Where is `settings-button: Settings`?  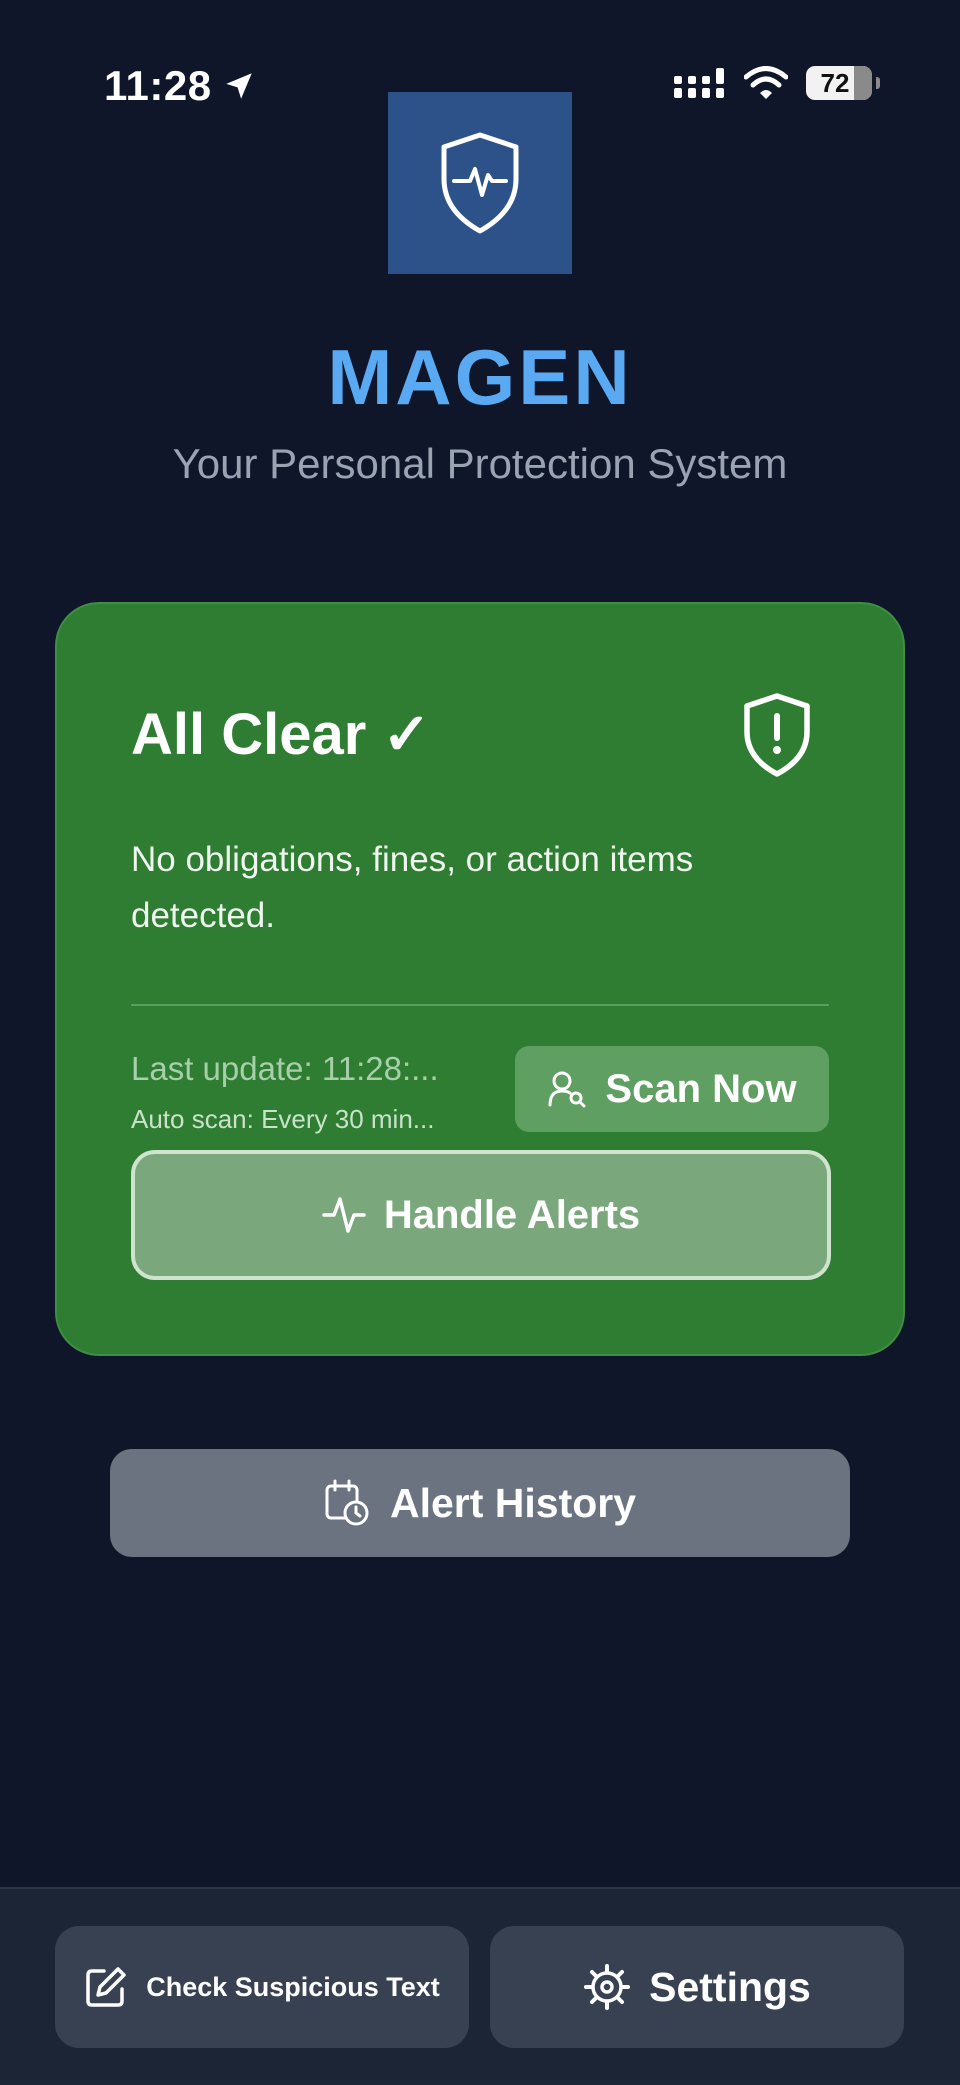 settings-button: Settings is located at coordinates (697, 1987).